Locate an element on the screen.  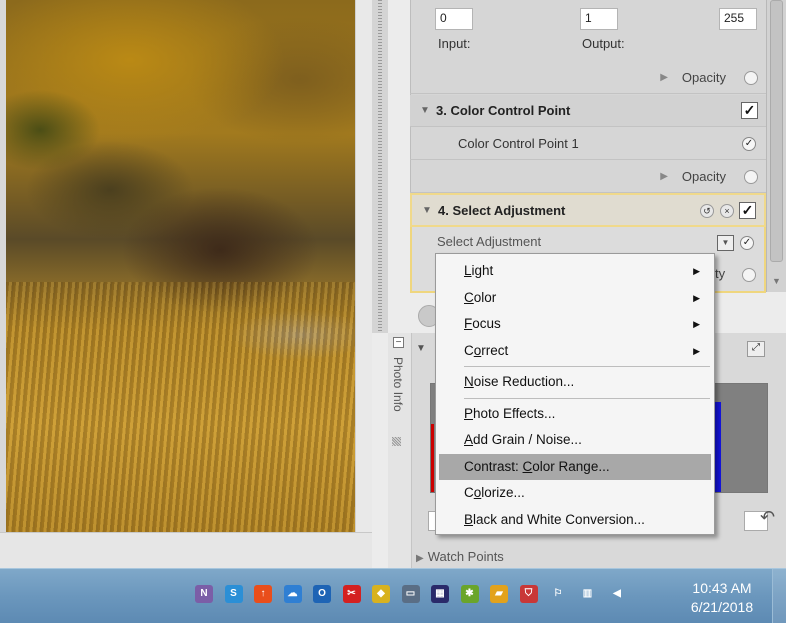
calendar-icon: ▦ is located at coordinates (440, 594).